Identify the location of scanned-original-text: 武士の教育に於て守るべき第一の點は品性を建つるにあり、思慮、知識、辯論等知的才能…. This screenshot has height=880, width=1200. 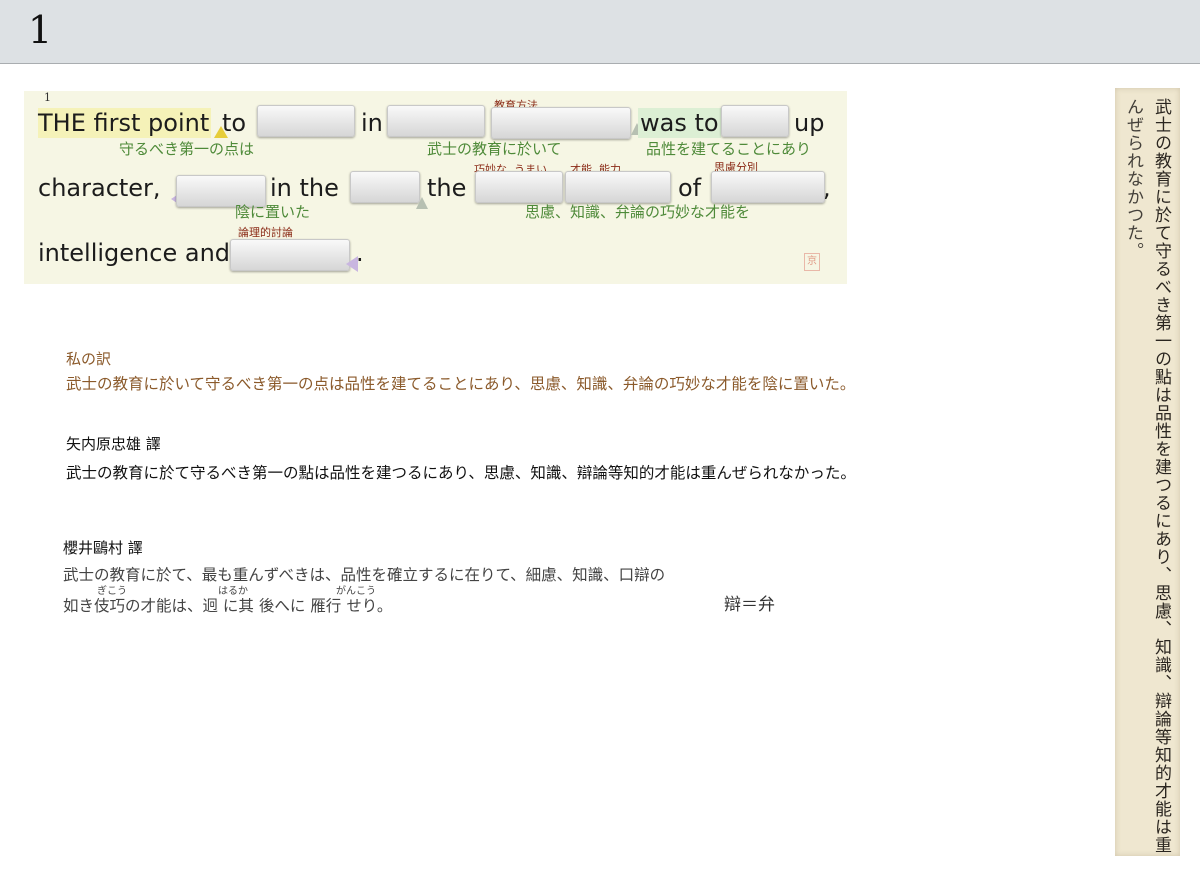
(1147, 472).